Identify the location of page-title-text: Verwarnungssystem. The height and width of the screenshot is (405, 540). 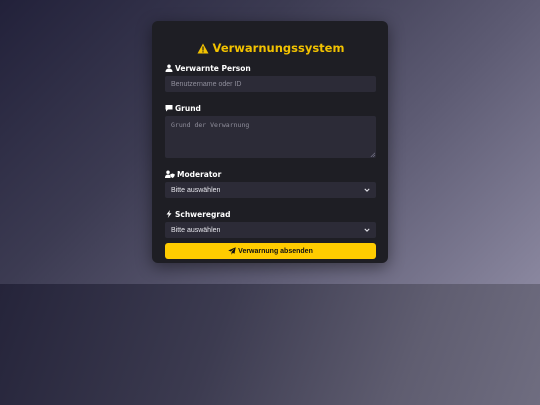
(278, 48).